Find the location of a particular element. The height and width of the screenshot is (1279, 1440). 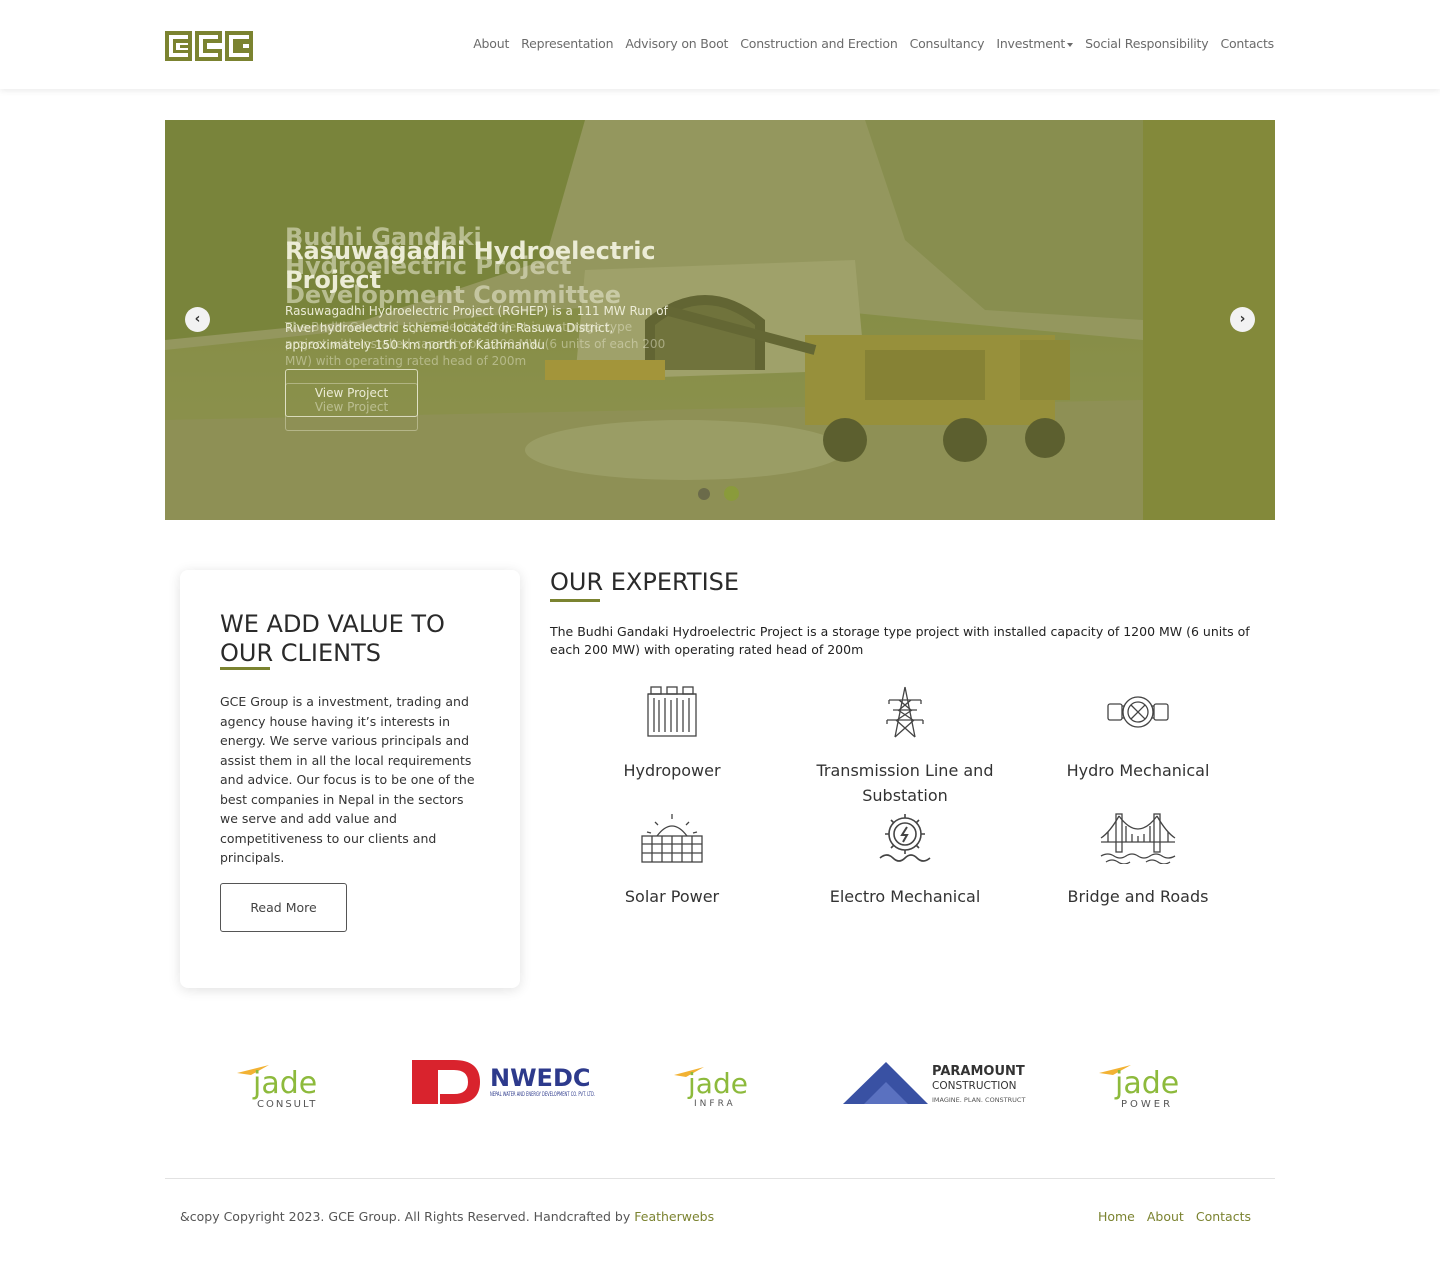

expertise-item-electro-mechanical: Electro Mechanical is located at coordinates (905, 860).